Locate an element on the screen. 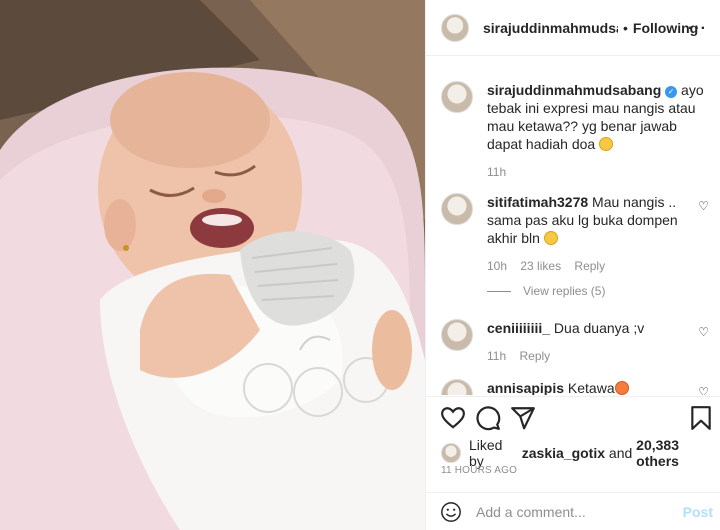  comment-text: Ketawa is located at coordinates (589, 387).